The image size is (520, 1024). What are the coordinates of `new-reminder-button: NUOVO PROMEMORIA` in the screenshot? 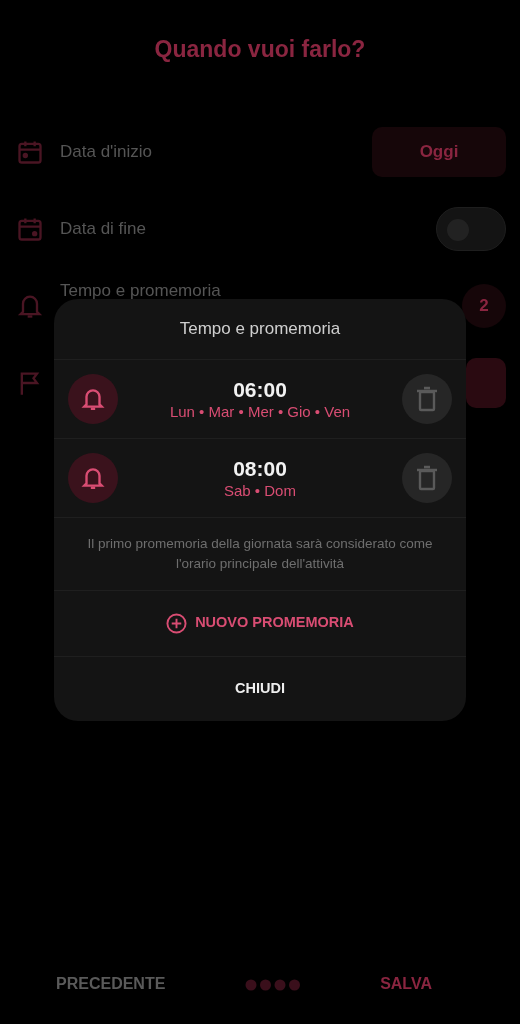 It's located at (260, 623).